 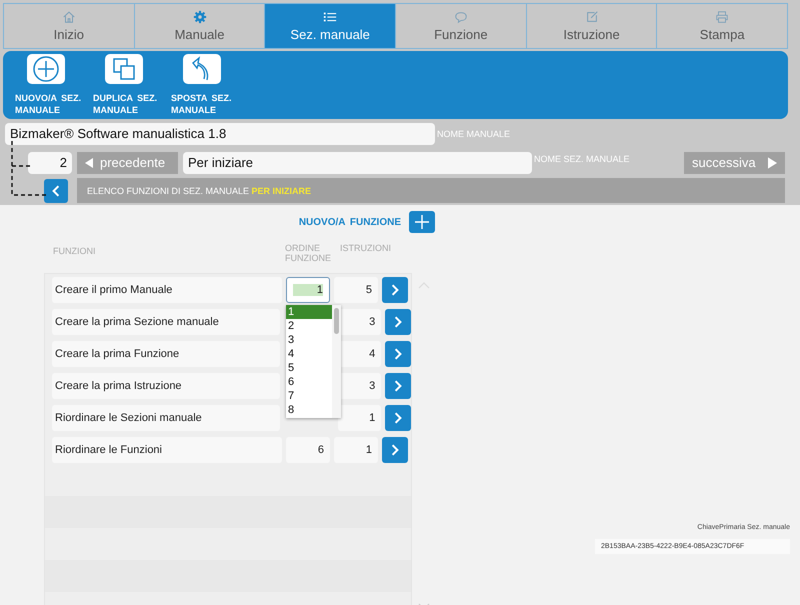 I want to click on table-cell: Riordinare le Funzioni, so click(x=167, y=450).